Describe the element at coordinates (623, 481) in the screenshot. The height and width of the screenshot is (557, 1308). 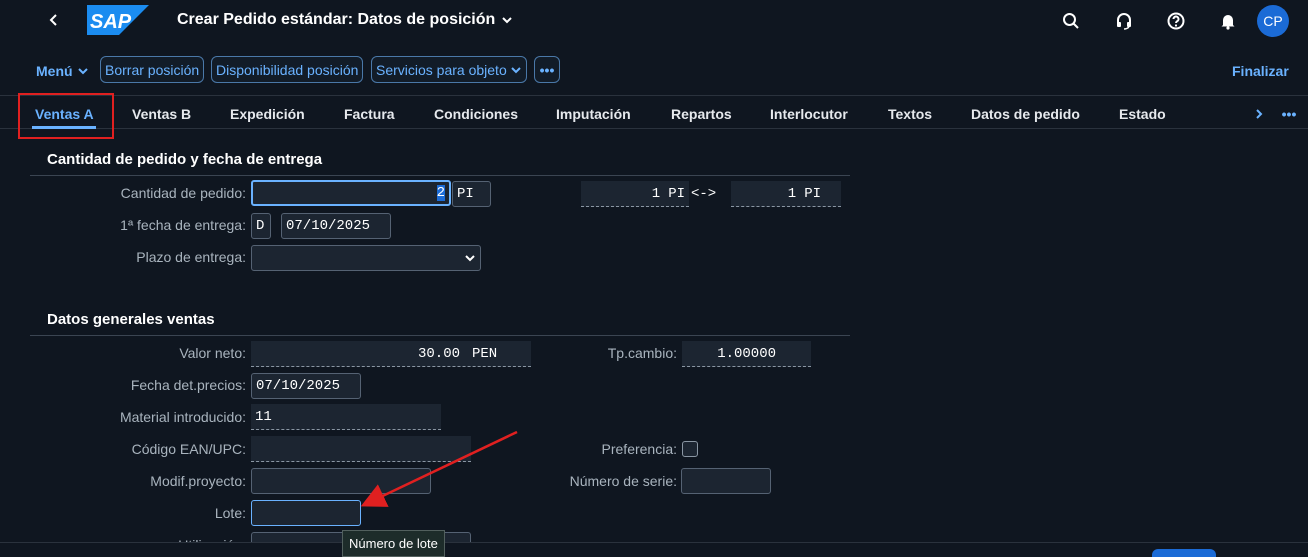
I see `serial-number-label: Número de serie:` at that location.